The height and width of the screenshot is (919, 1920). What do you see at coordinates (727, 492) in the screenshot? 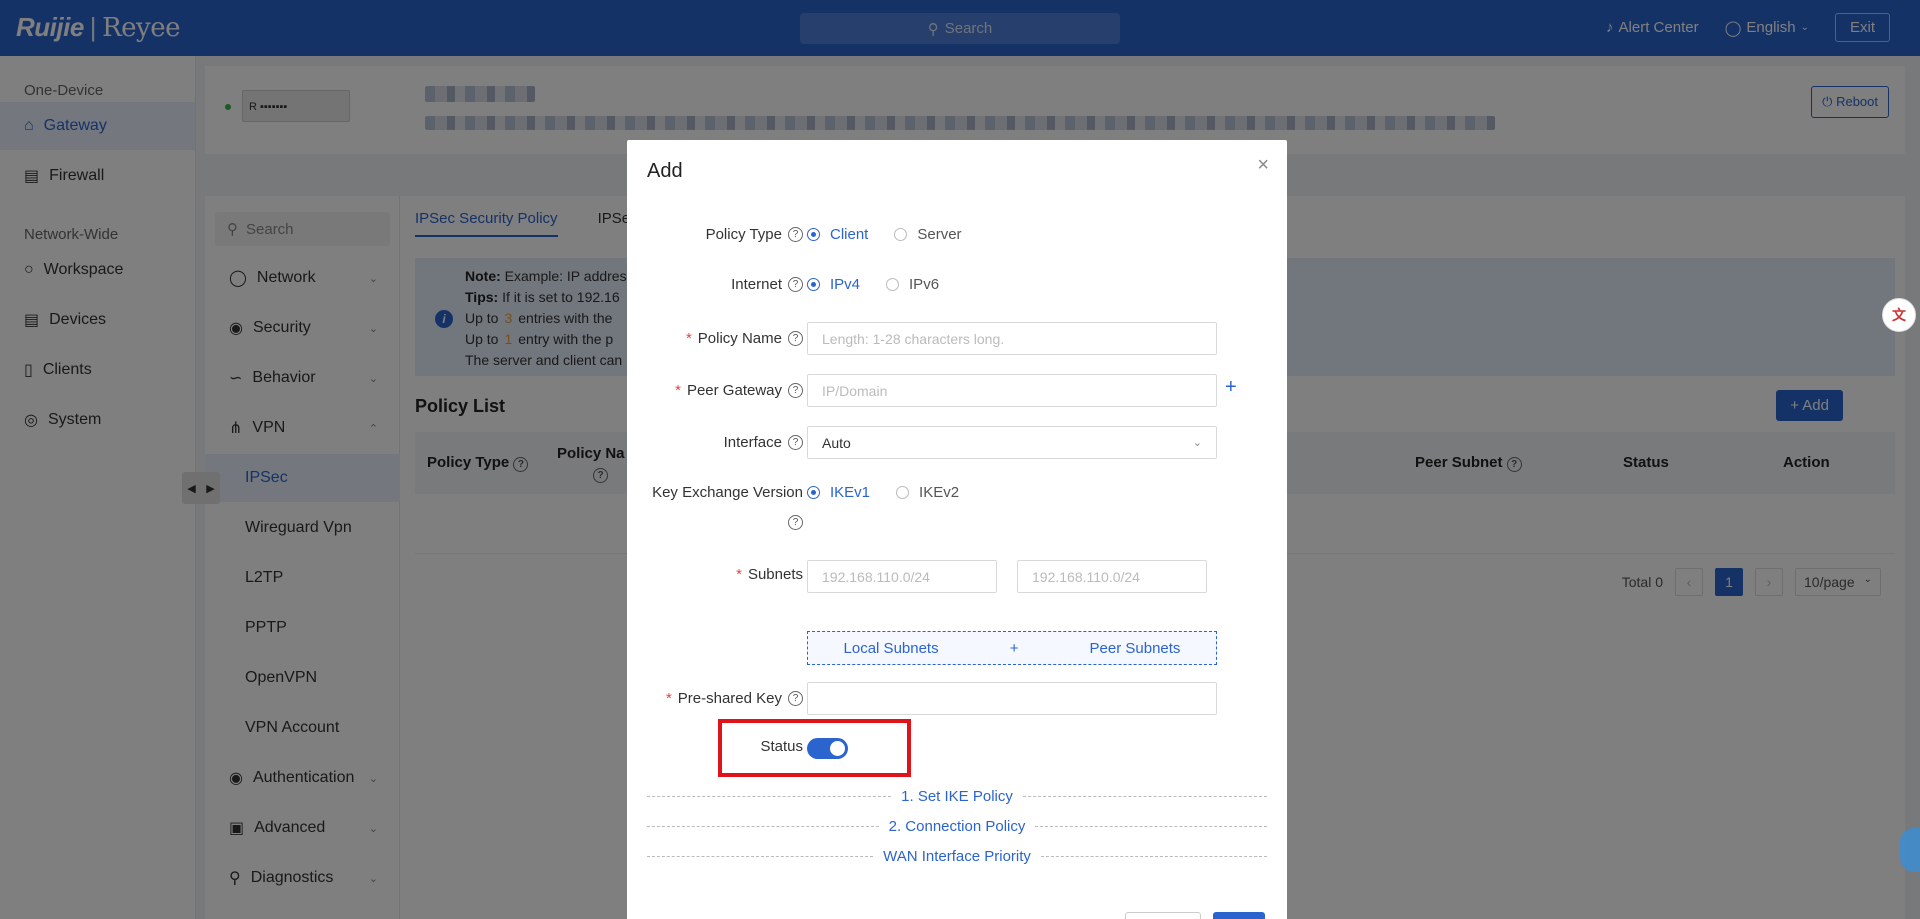
I see `kev-label-text: Key Exchange Version` at bounding box center [727, 492].